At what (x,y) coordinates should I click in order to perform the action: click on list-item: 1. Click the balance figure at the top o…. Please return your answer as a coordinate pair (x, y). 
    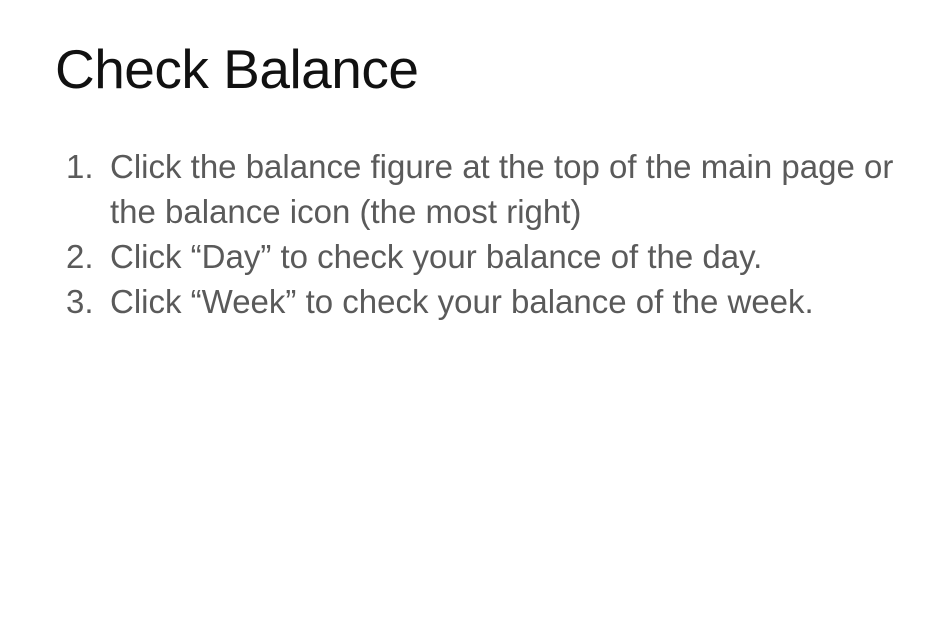
    Looking at the image, I should click on (496, 189).